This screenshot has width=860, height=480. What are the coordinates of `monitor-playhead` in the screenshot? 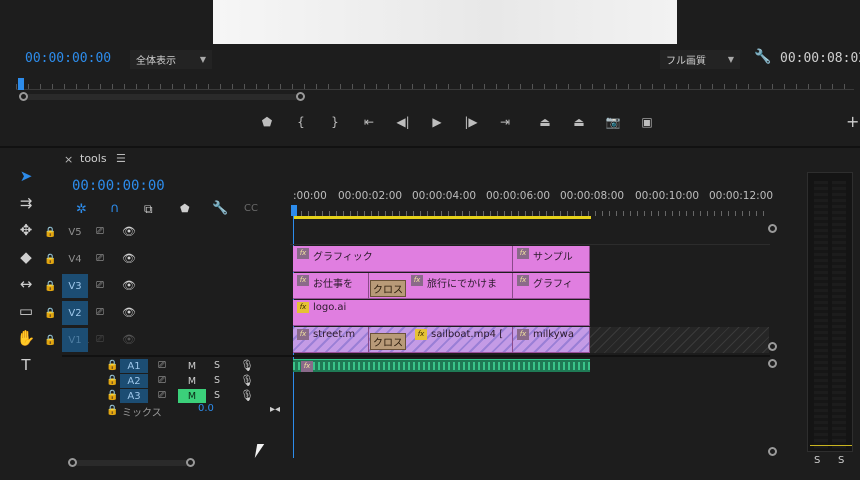 It's located at (21, 84).